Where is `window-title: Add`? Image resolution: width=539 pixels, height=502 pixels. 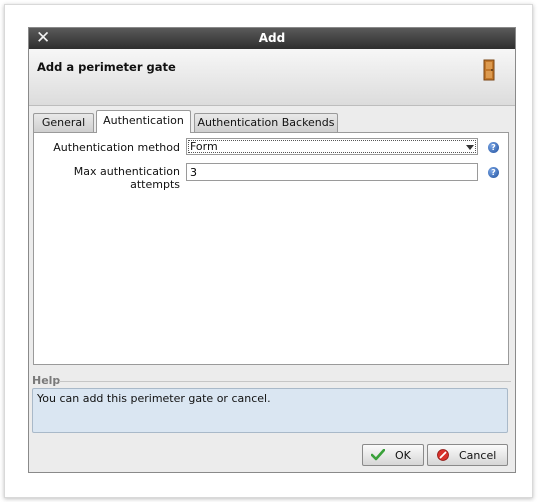
window-title: Add is located at coordinates (272, 38).